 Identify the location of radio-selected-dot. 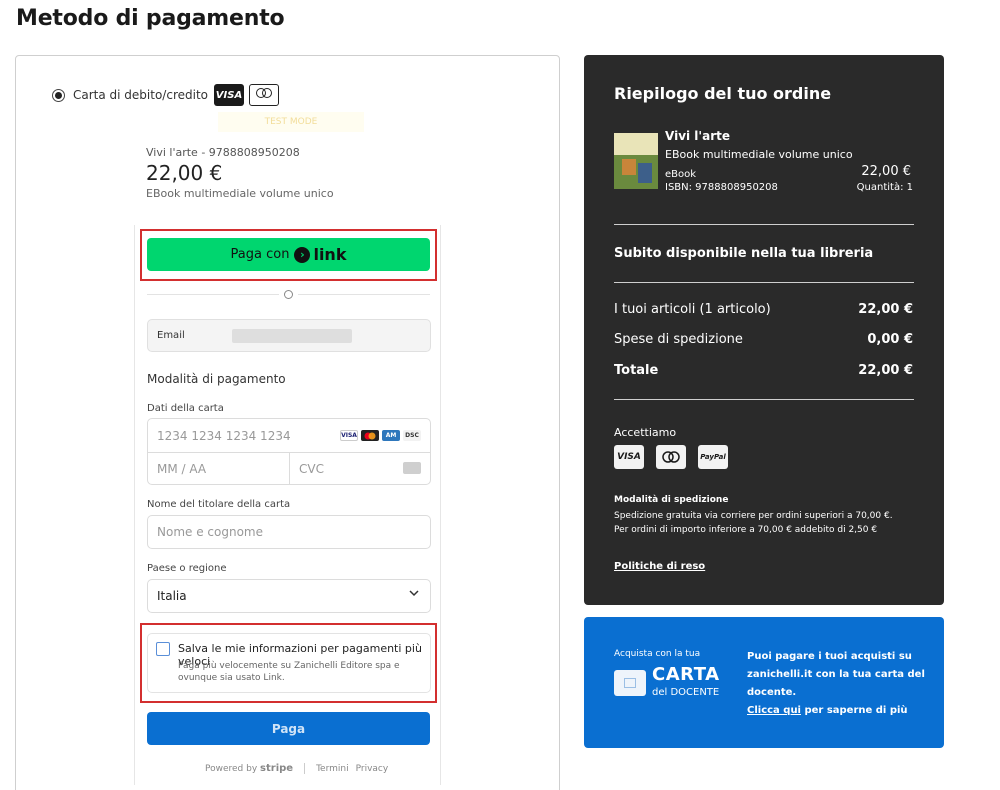
(58, 95).